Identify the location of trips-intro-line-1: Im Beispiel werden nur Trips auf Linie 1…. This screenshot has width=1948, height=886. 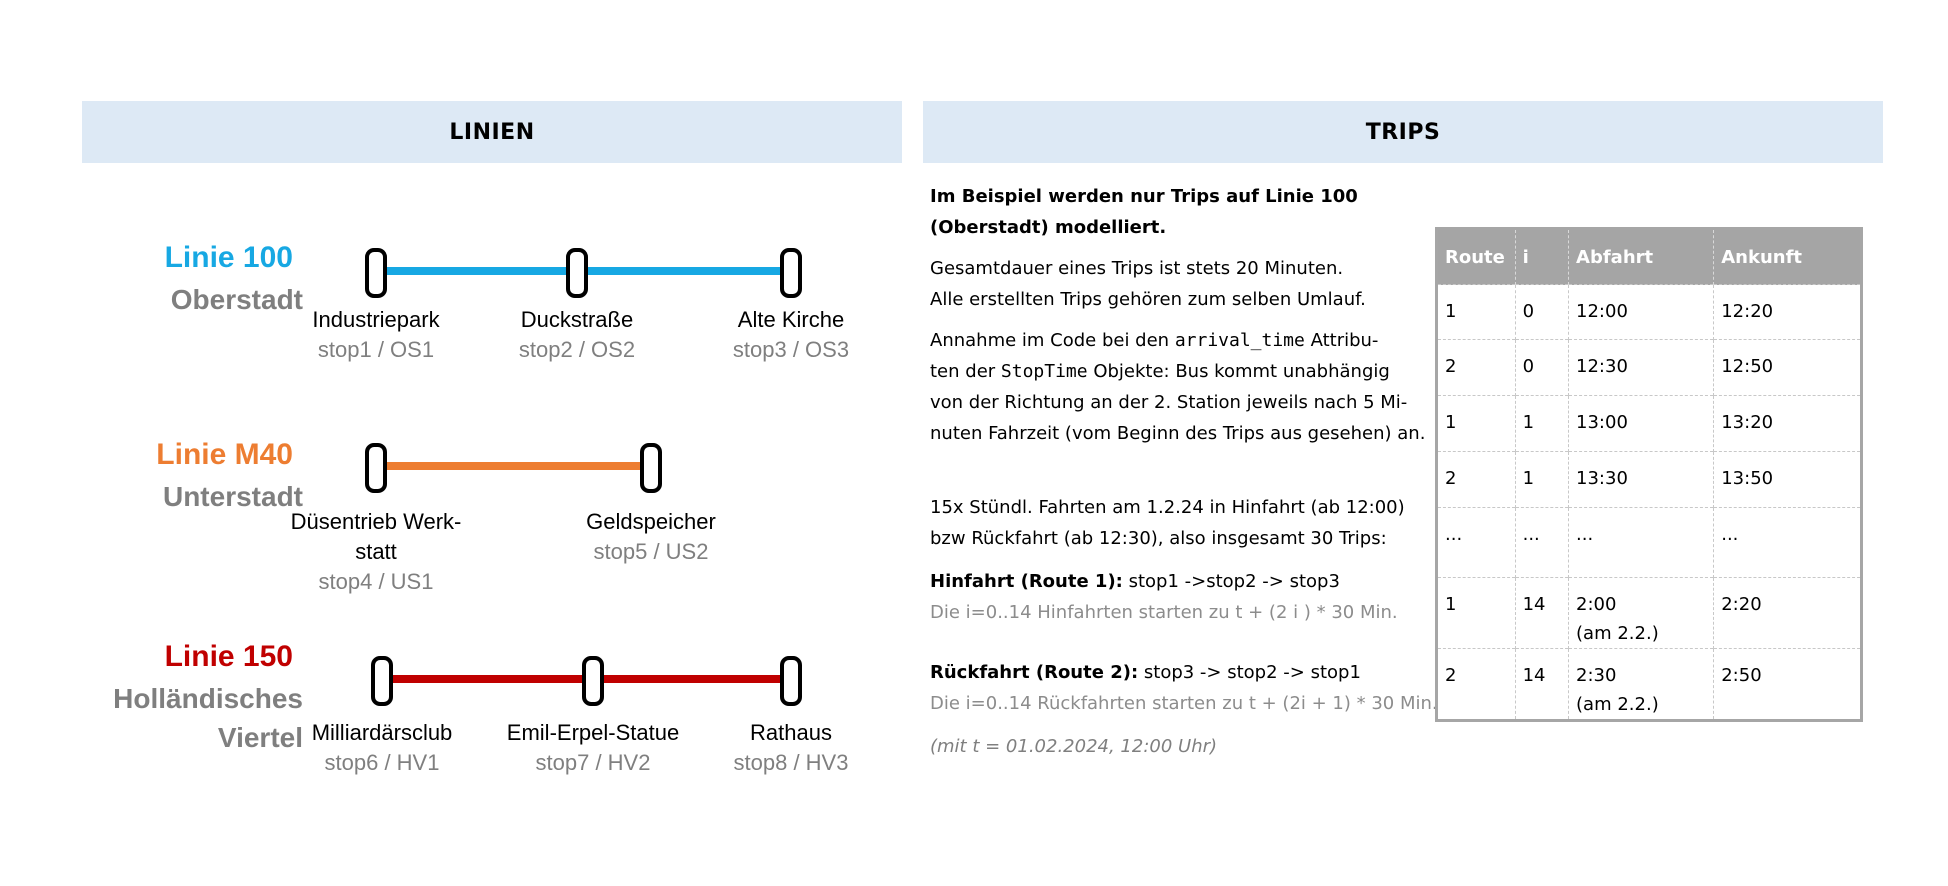
(1144, 196).